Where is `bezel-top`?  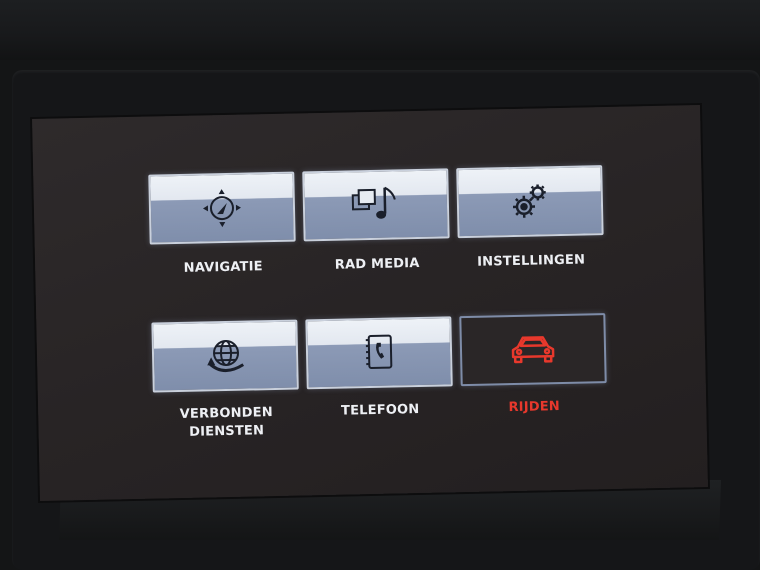 bezel-top is located at coordinates (380, 30).